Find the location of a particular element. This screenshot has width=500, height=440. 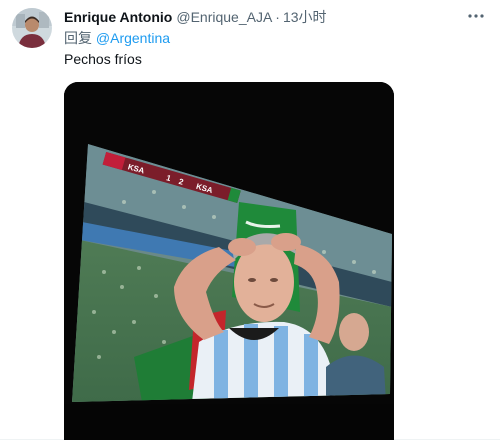

tweet-header: Enrique Antonio @Enrique_AJA · 13小时 is located at coordinates (274, 17).